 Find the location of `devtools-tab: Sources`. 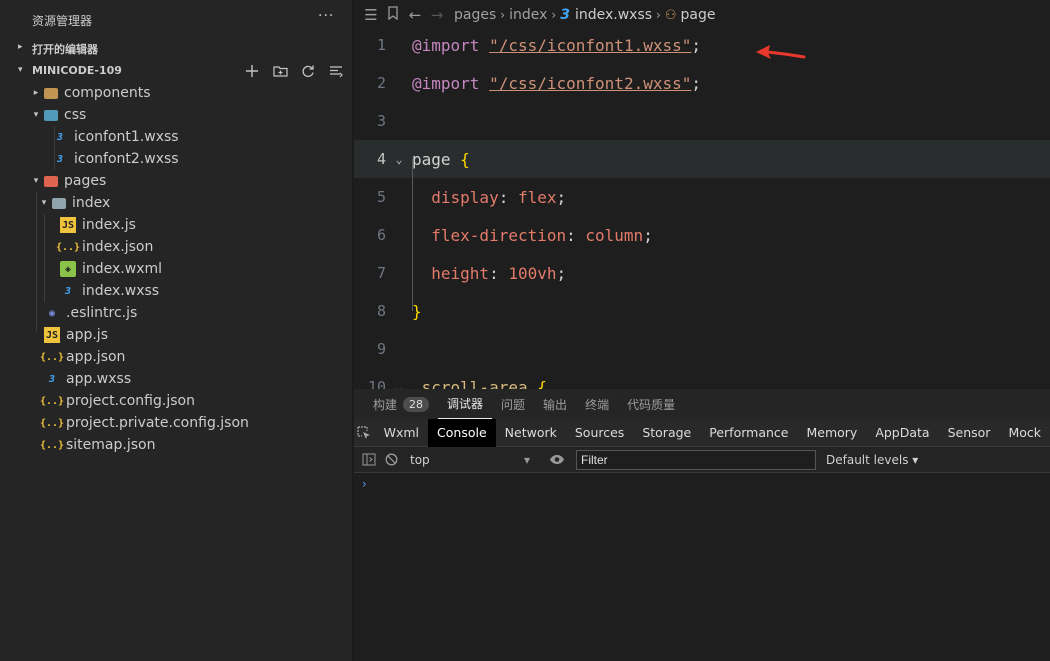

devtools-tab: Sources is located at coordinates (599, 433).